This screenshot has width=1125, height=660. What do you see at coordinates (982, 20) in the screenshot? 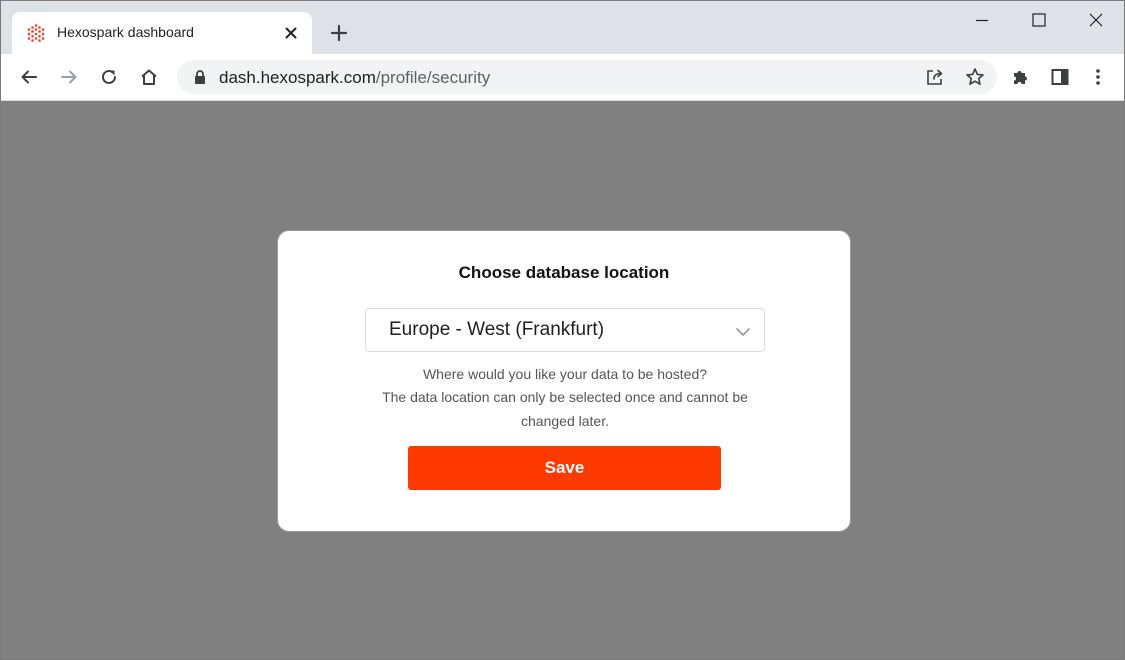
I see `minimize-icon` at bounding box center [982, 20].